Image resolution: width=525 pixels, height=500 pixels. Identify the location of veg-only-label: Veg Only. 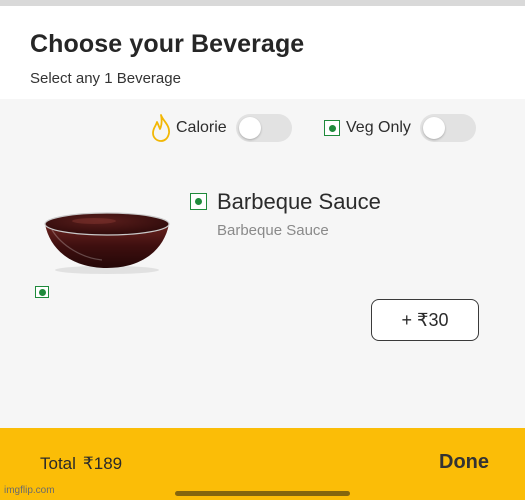
(378, 127).